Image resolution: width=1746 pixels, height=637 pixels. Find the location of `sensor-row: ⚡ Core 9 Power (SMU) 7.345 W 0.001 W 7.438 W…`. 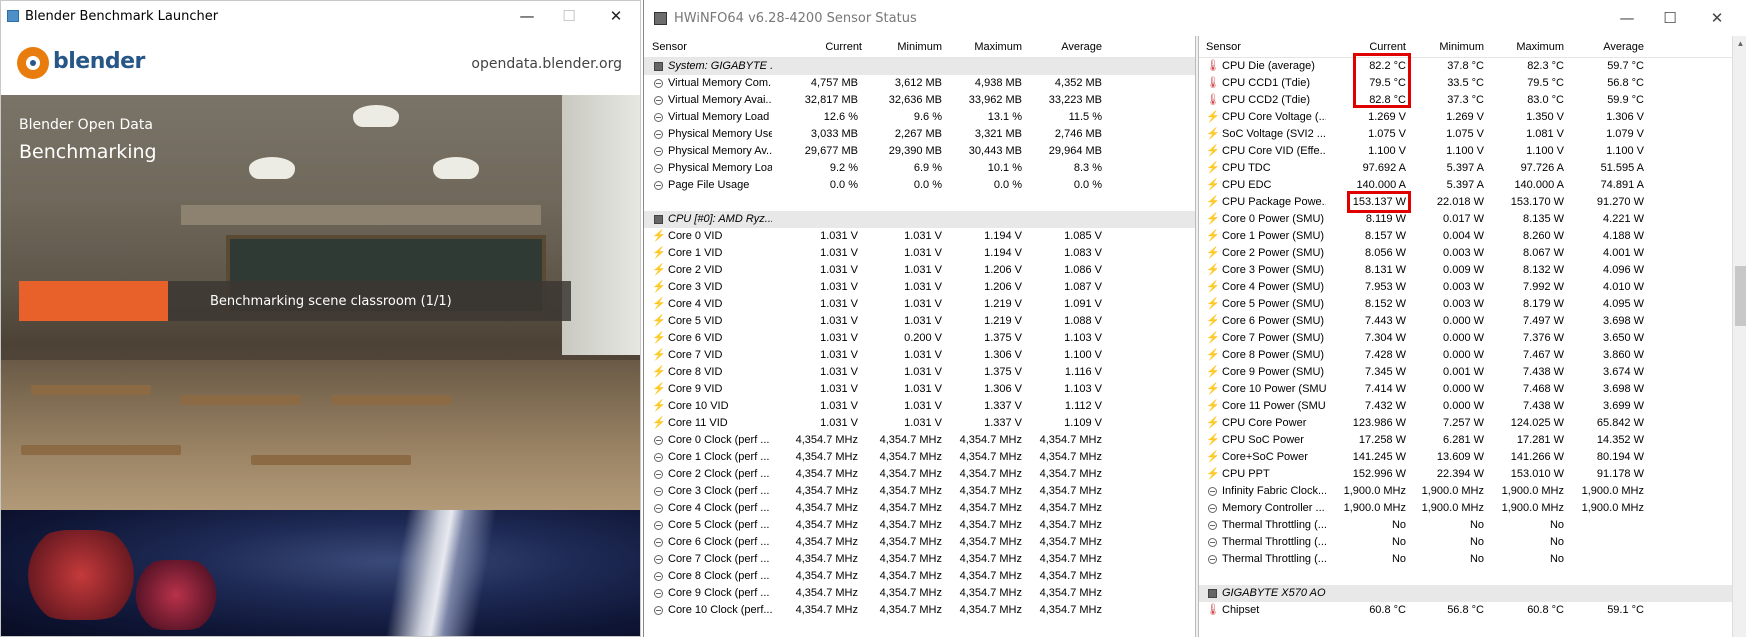

sensor-row: ⚡ Core 9 Power (SMU) 7.345 W 0.001 W 7.438 W… is located at coordinates (1472, 372).